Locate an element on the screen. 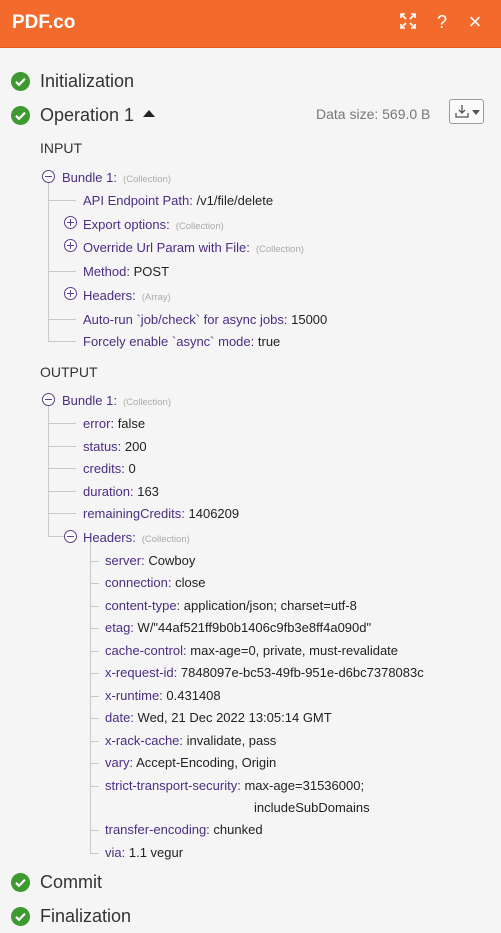  section-initialization: Initialization is located at coordinates (87, 81).